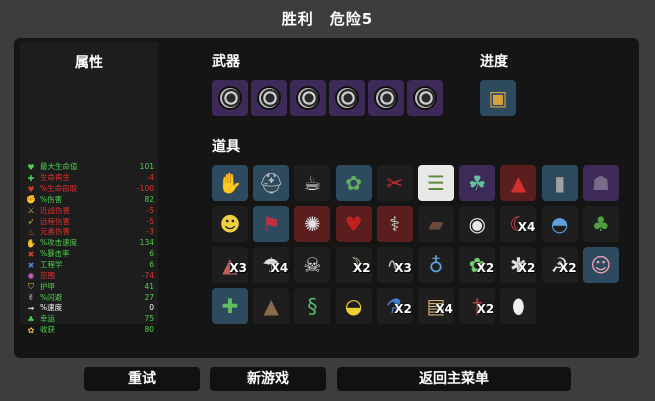  I want to click on potion-icon: ♁, so click(436, 265).